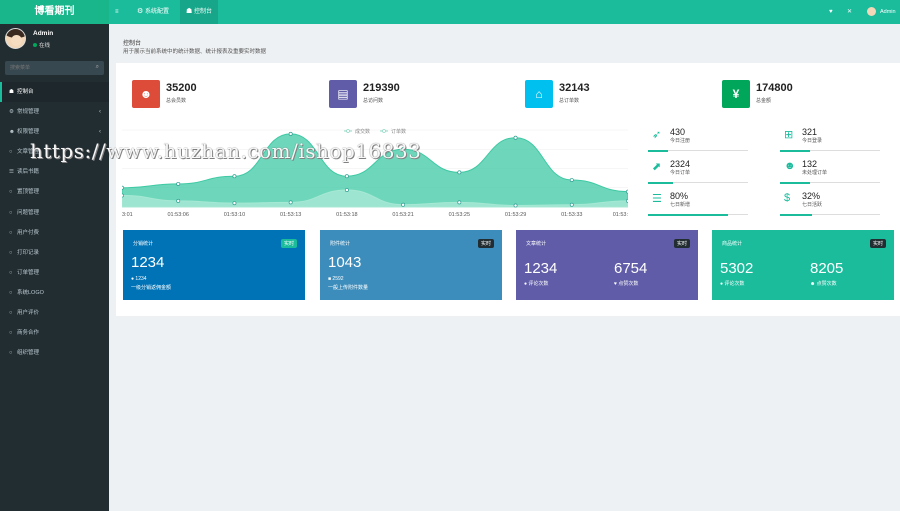  Describe the element at coordinates (813, 284) in the screenshot. I see `user-icon: ☻` at that location.